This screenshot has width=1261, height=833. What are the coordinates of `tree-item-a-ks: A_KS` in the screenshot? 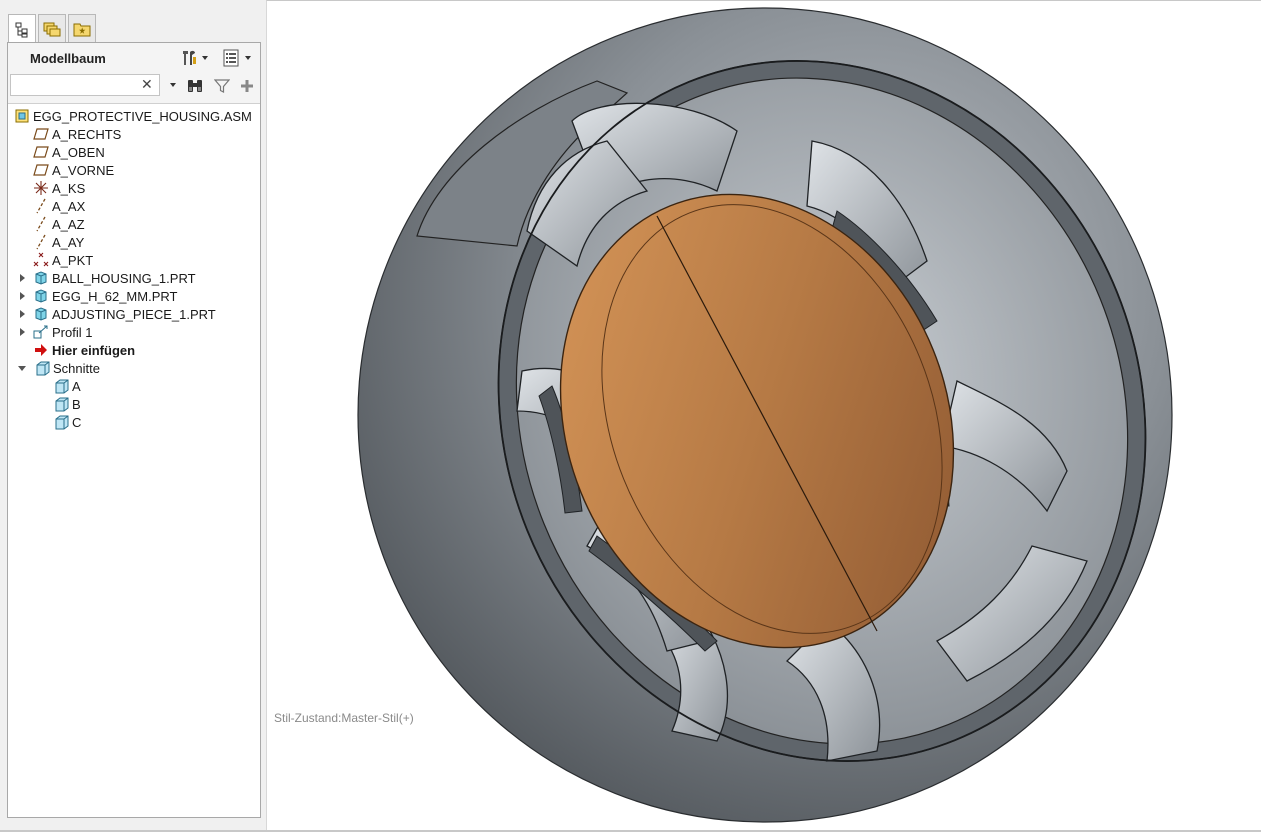 It's located at (59, 188).